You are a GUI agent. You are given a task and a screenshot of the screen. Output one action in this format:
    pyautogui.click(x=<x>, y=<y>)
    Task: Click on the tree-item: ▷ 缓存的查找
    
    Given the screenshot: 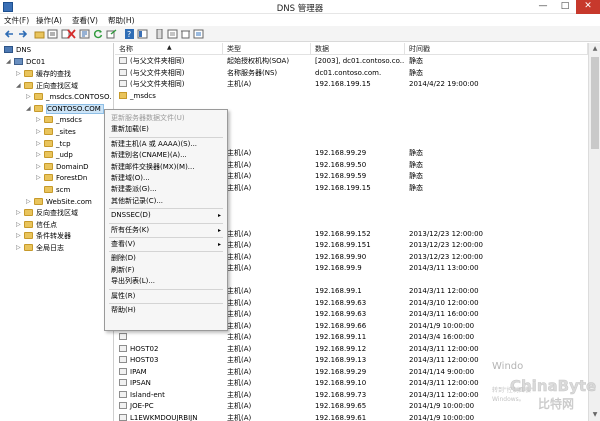 What is the action you would take?
    pyautogui.click(x=43, y=74)
    